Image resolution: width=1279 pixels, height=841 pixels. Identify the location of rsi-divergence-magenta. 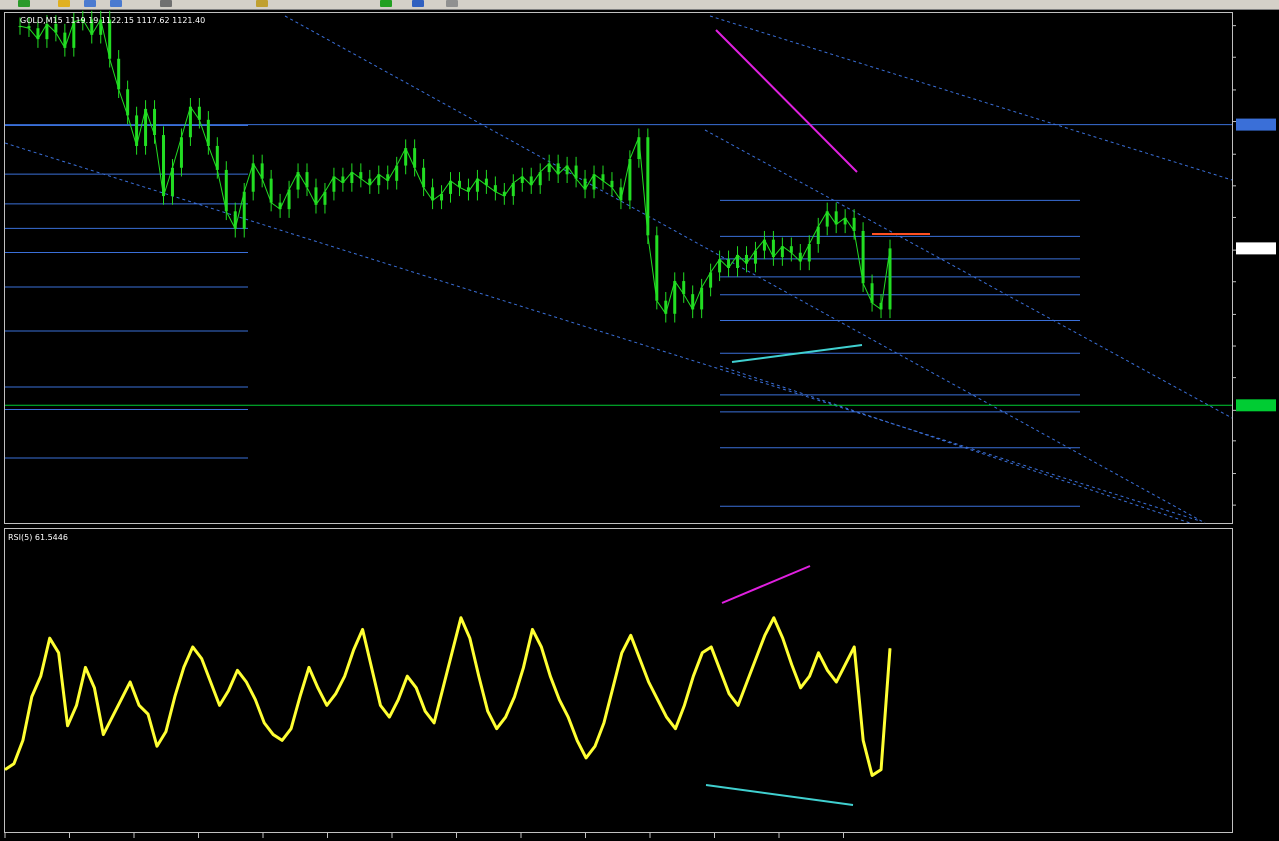
(766, 584).